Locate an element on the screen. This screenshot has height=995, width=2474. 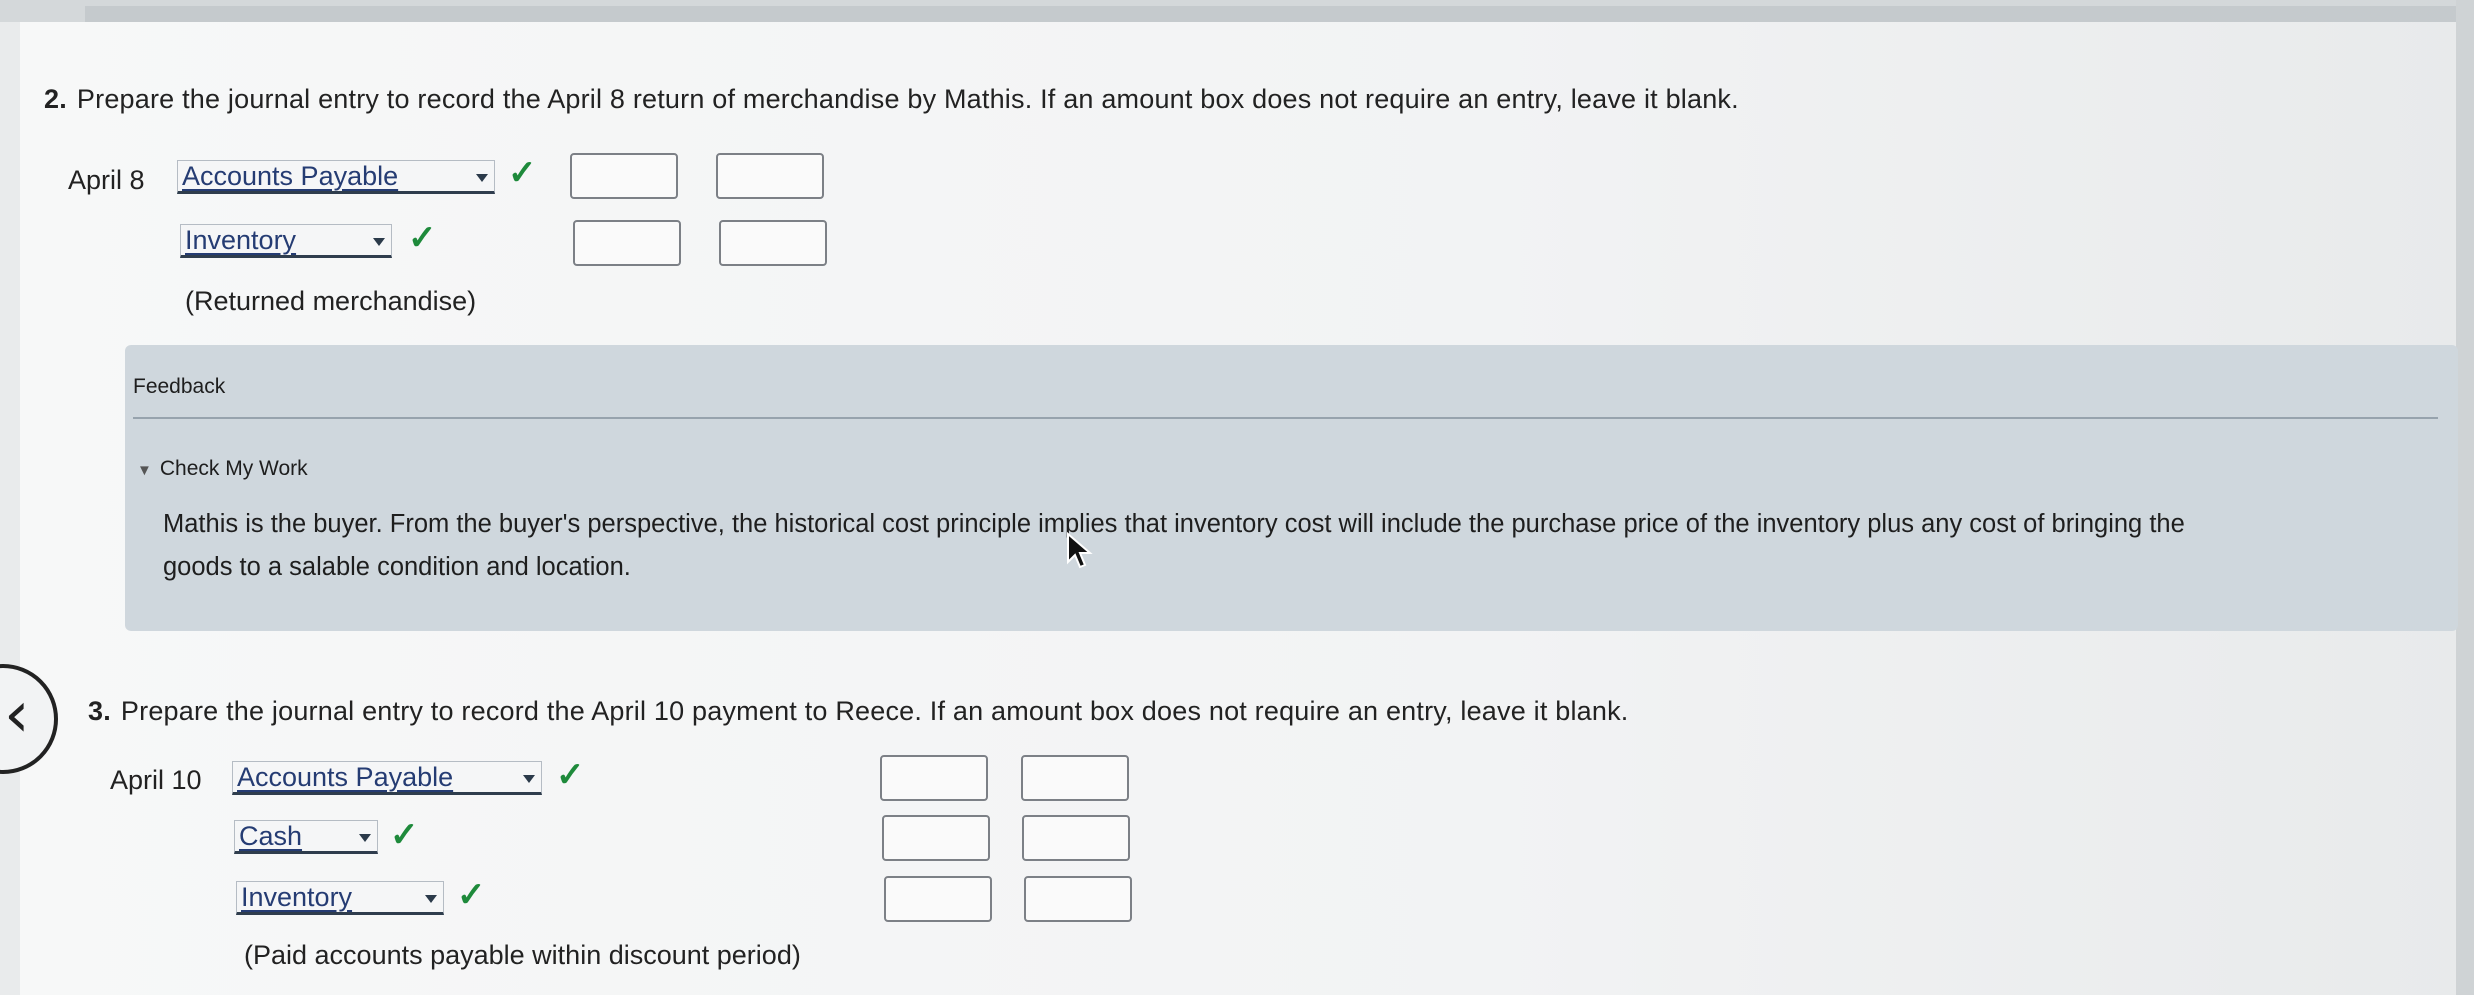
question-2-number: 2. is located at coordinates (55, 99).